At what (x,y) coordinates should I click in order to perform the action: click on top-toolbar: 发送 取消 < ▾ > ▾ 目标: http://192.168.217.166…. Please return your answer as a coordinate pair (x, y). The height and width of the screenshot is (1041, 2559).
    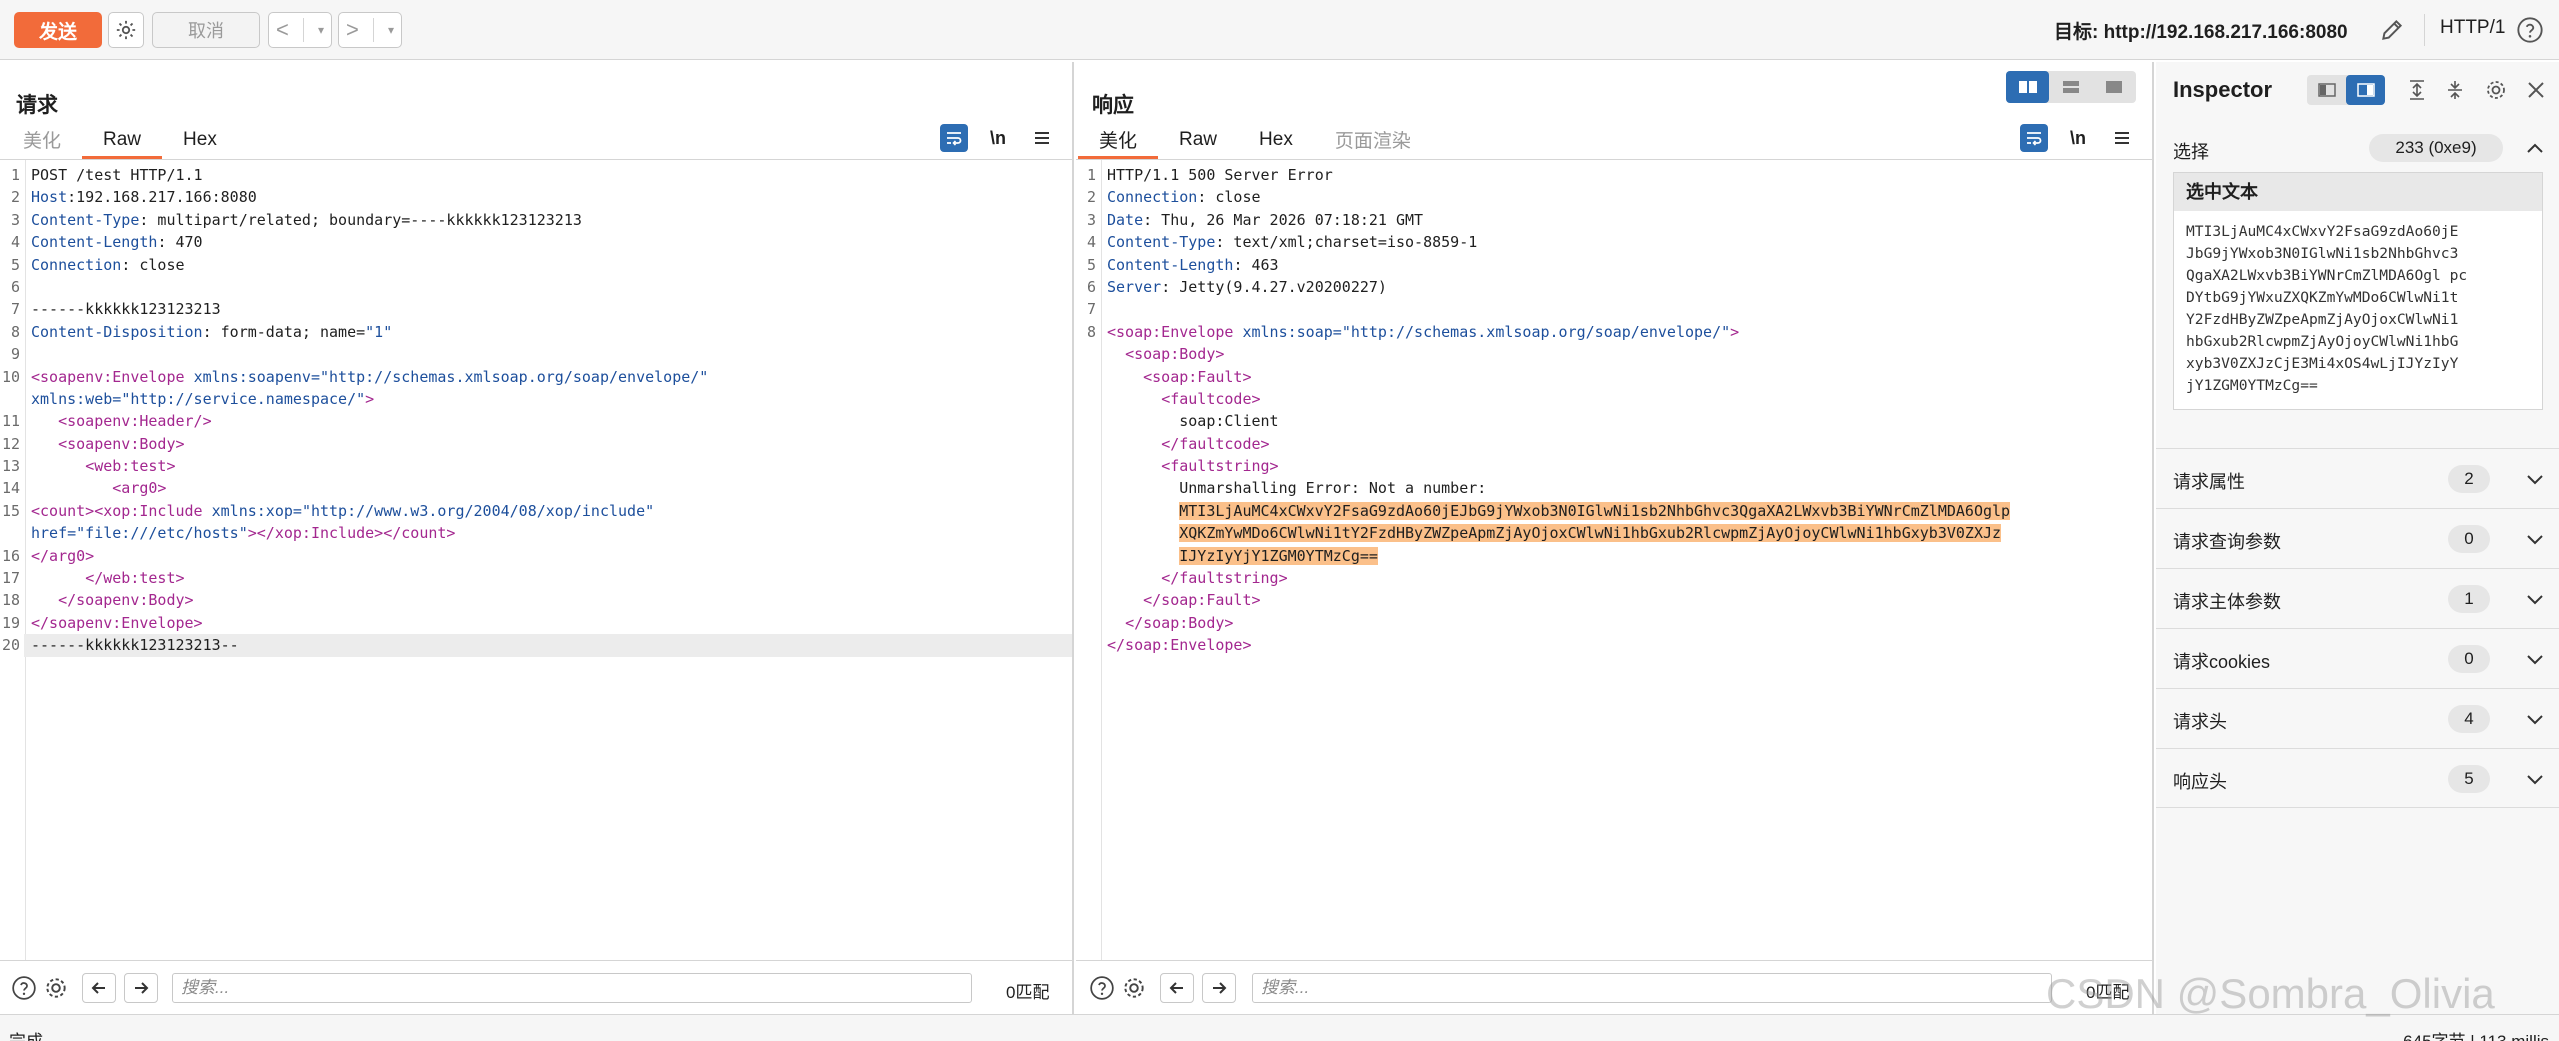
    Looking at the image, I should click on (1279, 30).